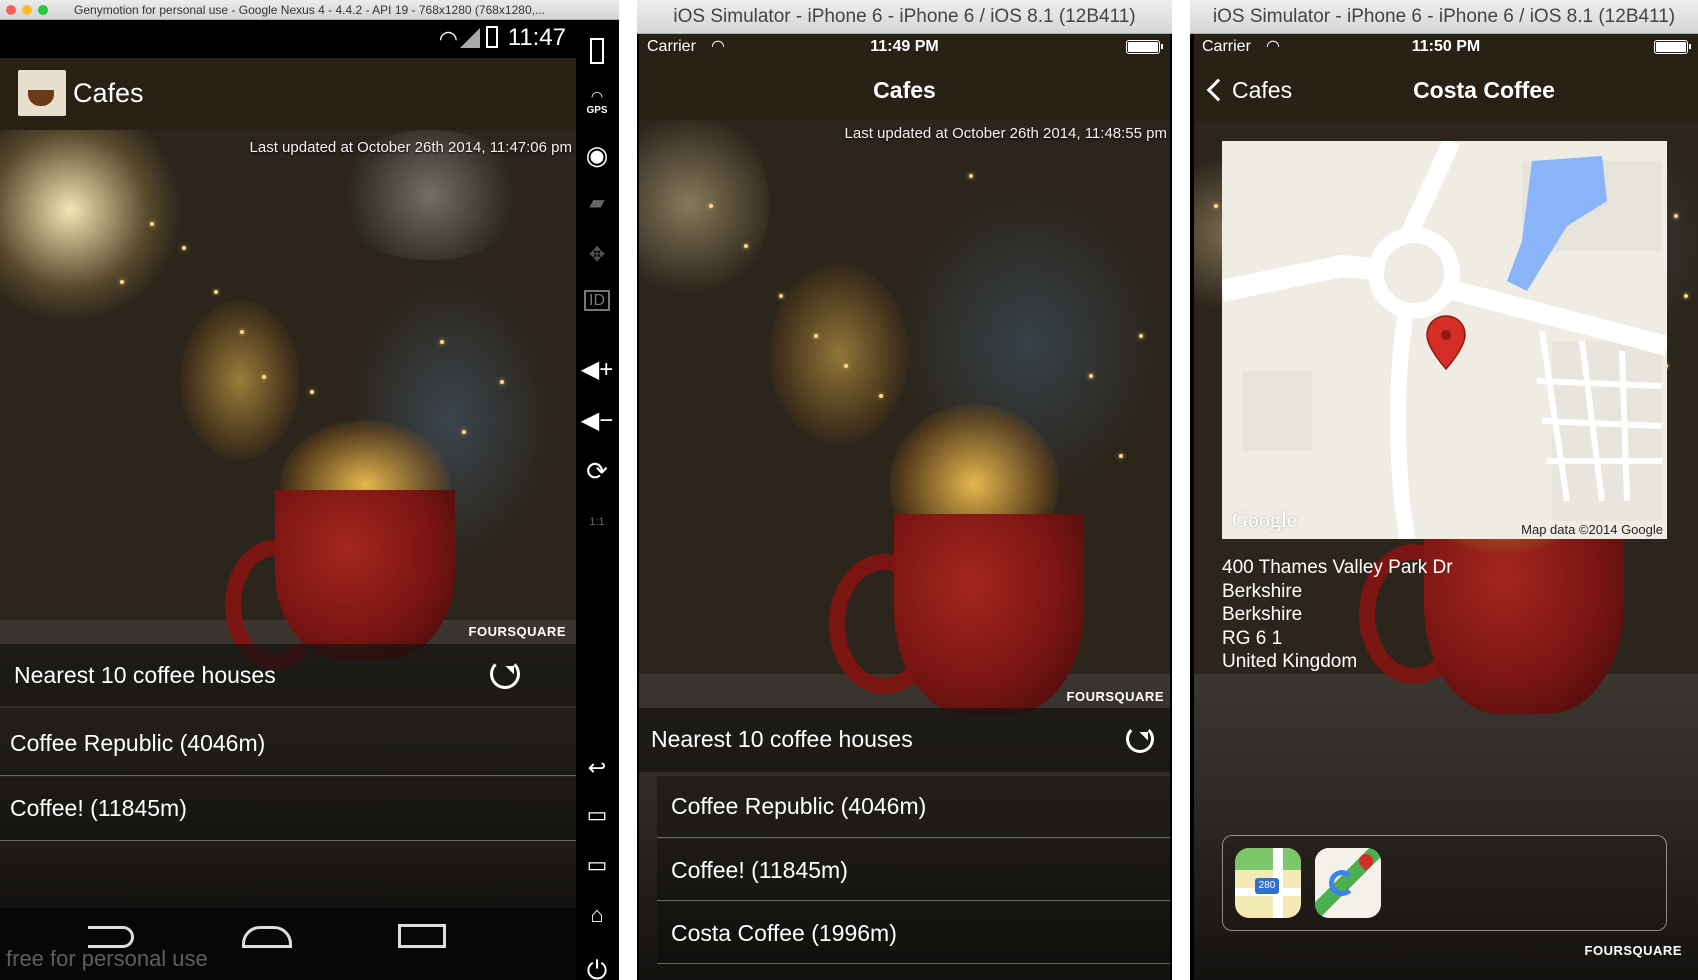 The width and height of the screenshot is (1698, 980). I want to click on map-graphic, so click(1444, 340).